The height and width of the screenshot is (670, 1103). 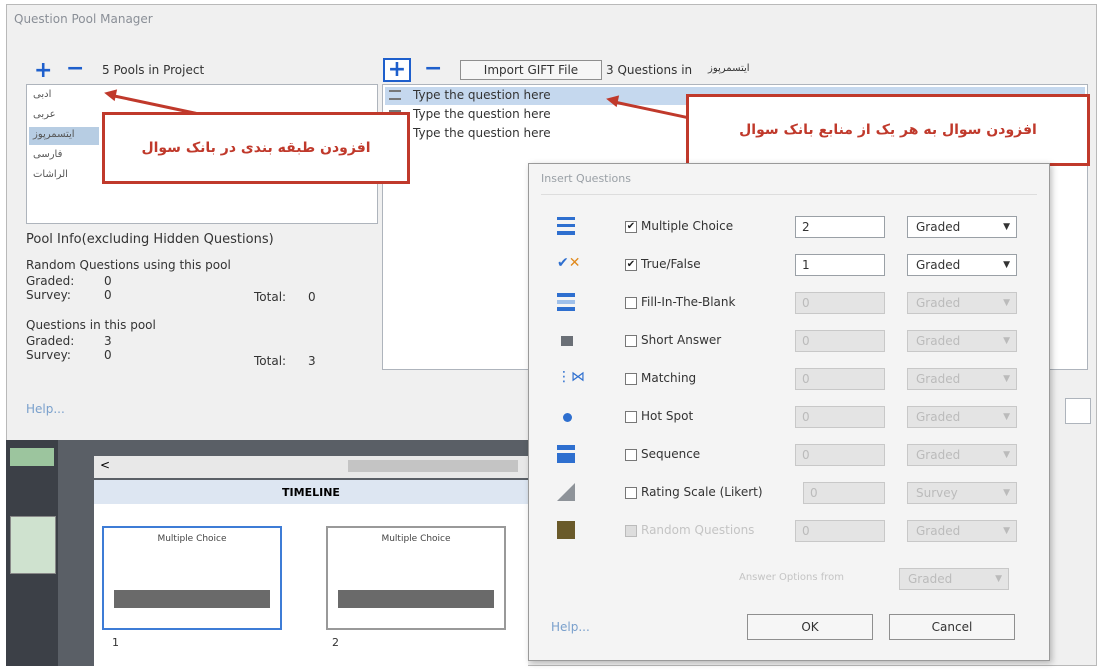 What do you see at coordinates (433, 466) in the screenshot?
I see `scroll-thumb` at bounding box center [433, 466].